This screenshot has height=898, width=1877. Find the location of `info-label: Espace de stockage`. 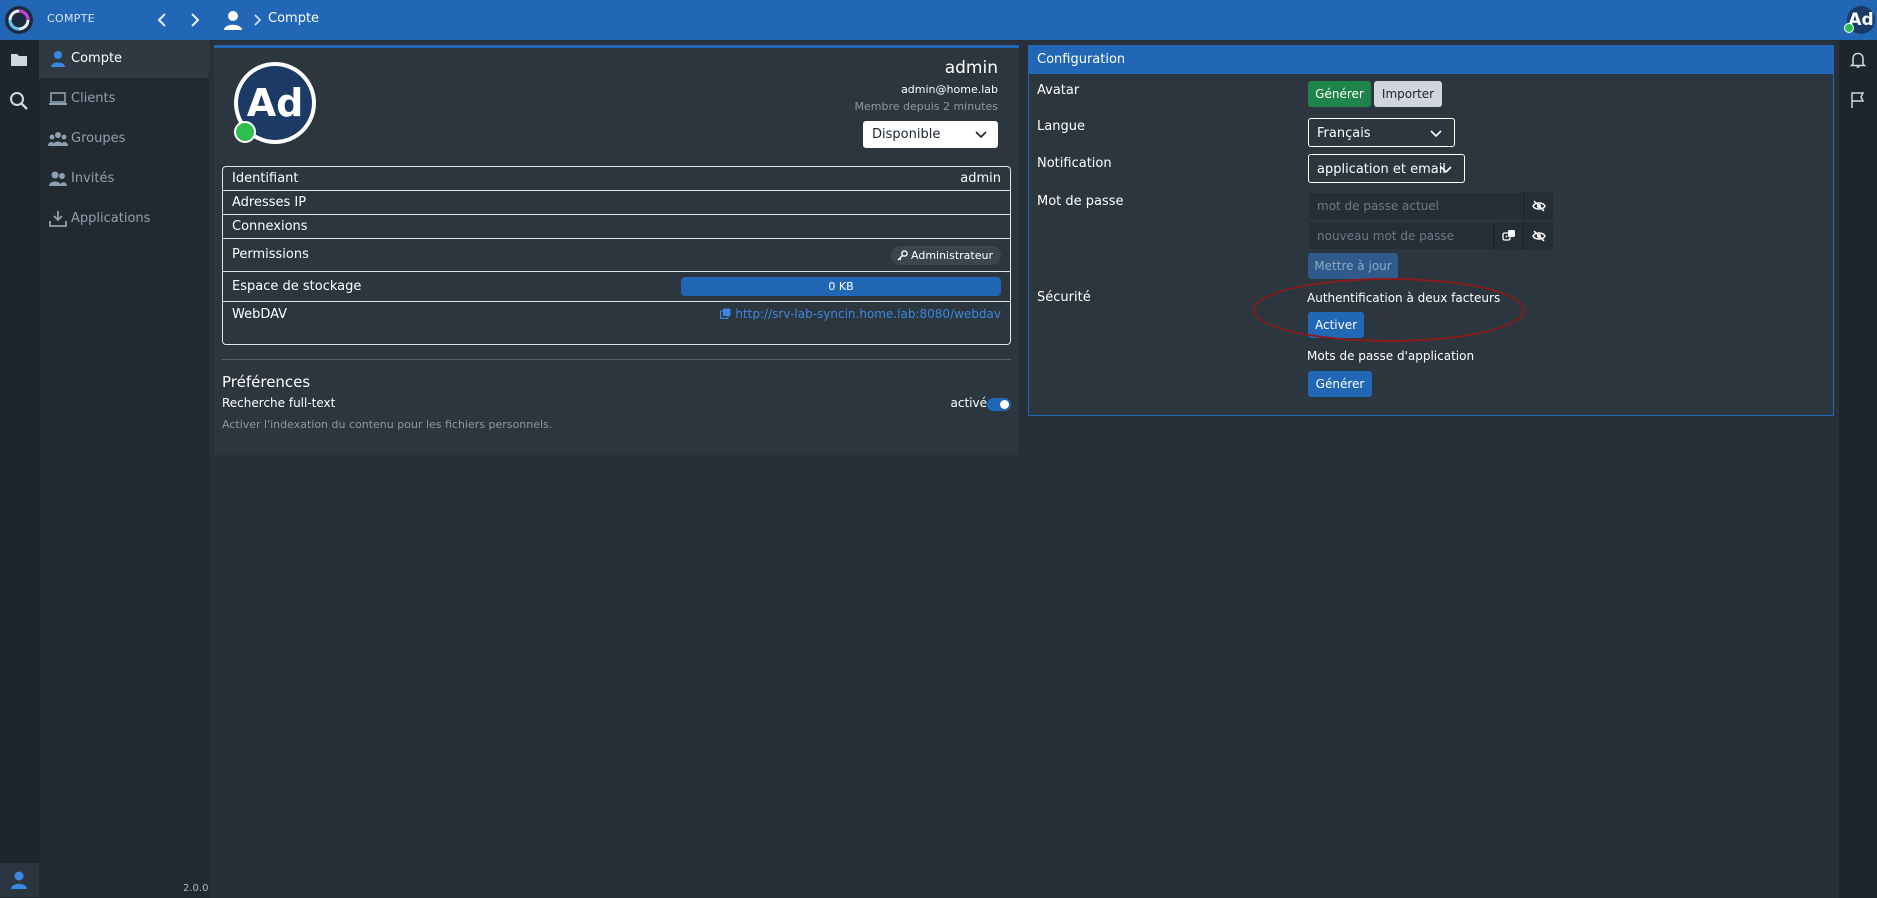

info-label: Espace de stockage is located at coordinates (297, 286).